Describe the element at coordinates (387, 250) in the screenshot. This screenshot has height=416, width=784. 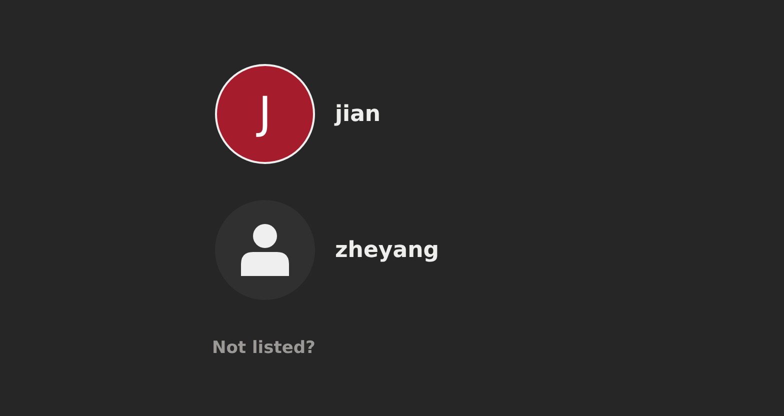
I see `user-name: zheyang` at that location.